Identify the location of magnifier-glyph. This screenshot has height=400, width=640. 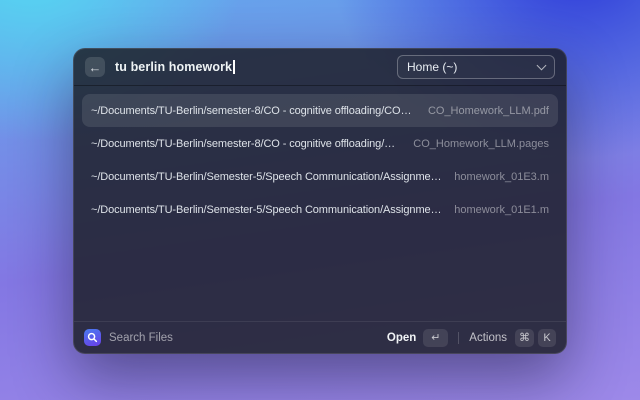
(92, 337).